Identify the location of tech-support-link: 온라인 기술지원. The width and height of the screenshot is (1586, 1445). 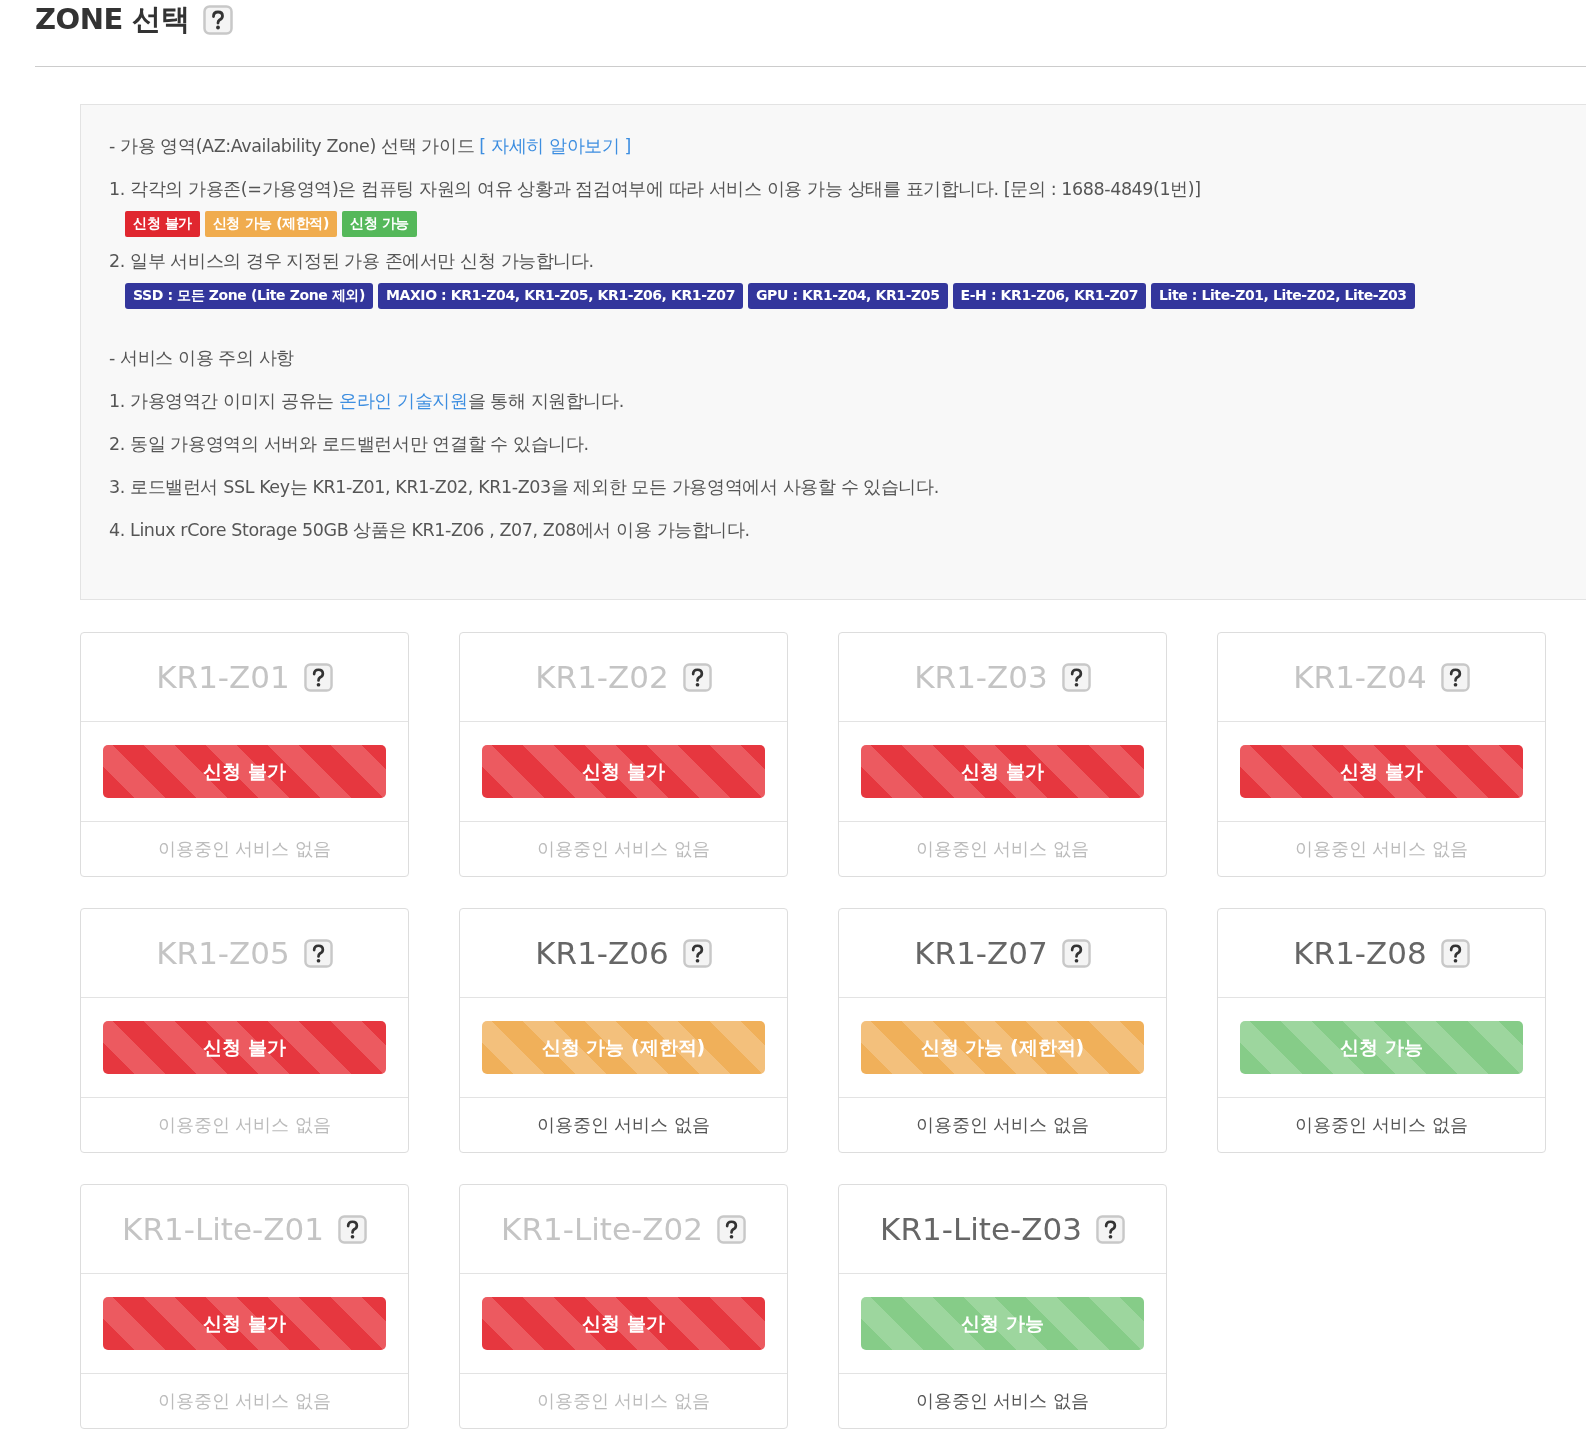
(403, 401).